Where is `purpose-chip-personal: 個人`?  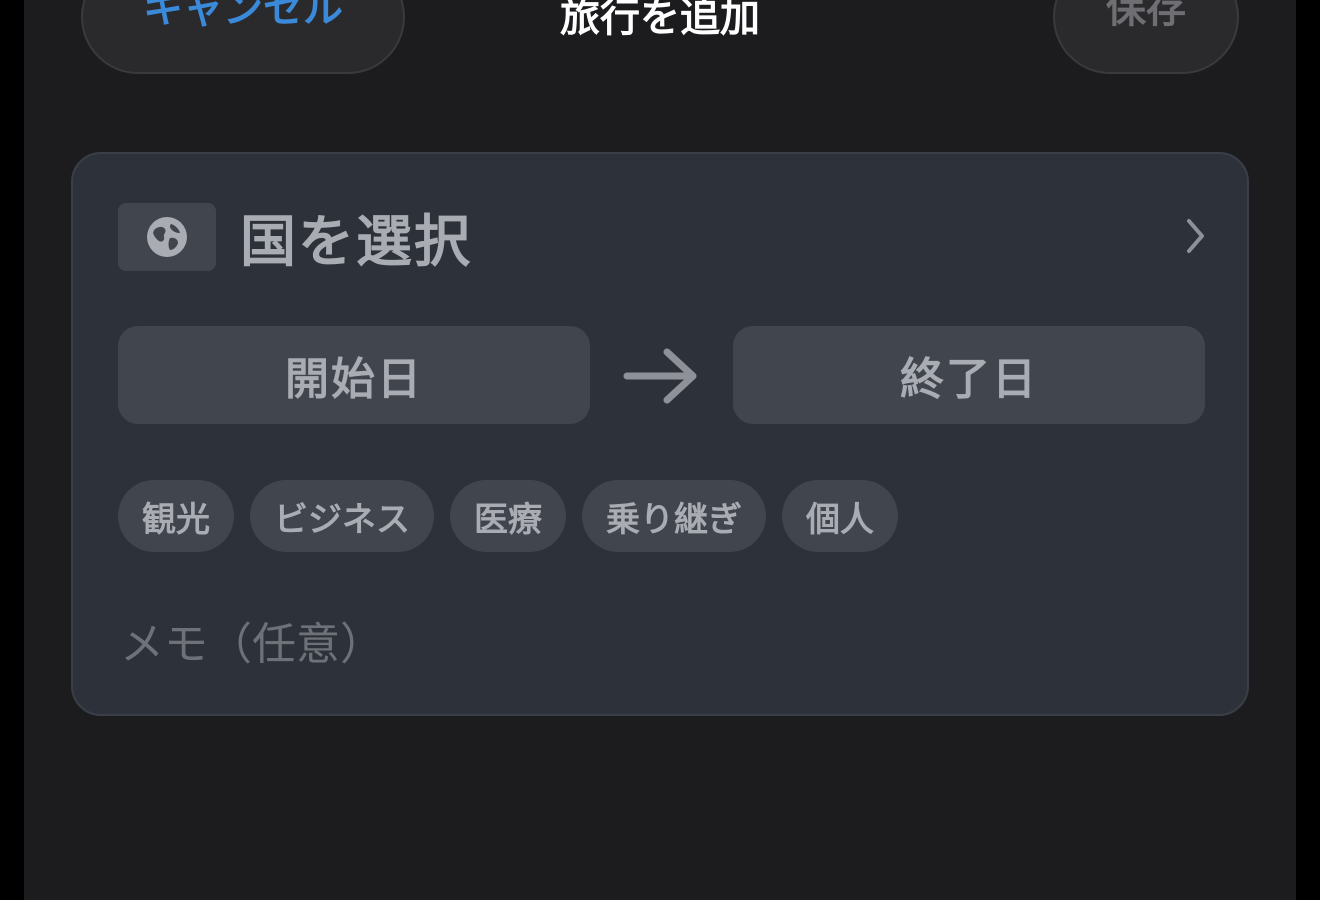
purpose-chip-personal: 個人 is located at coordinates (840, 516).